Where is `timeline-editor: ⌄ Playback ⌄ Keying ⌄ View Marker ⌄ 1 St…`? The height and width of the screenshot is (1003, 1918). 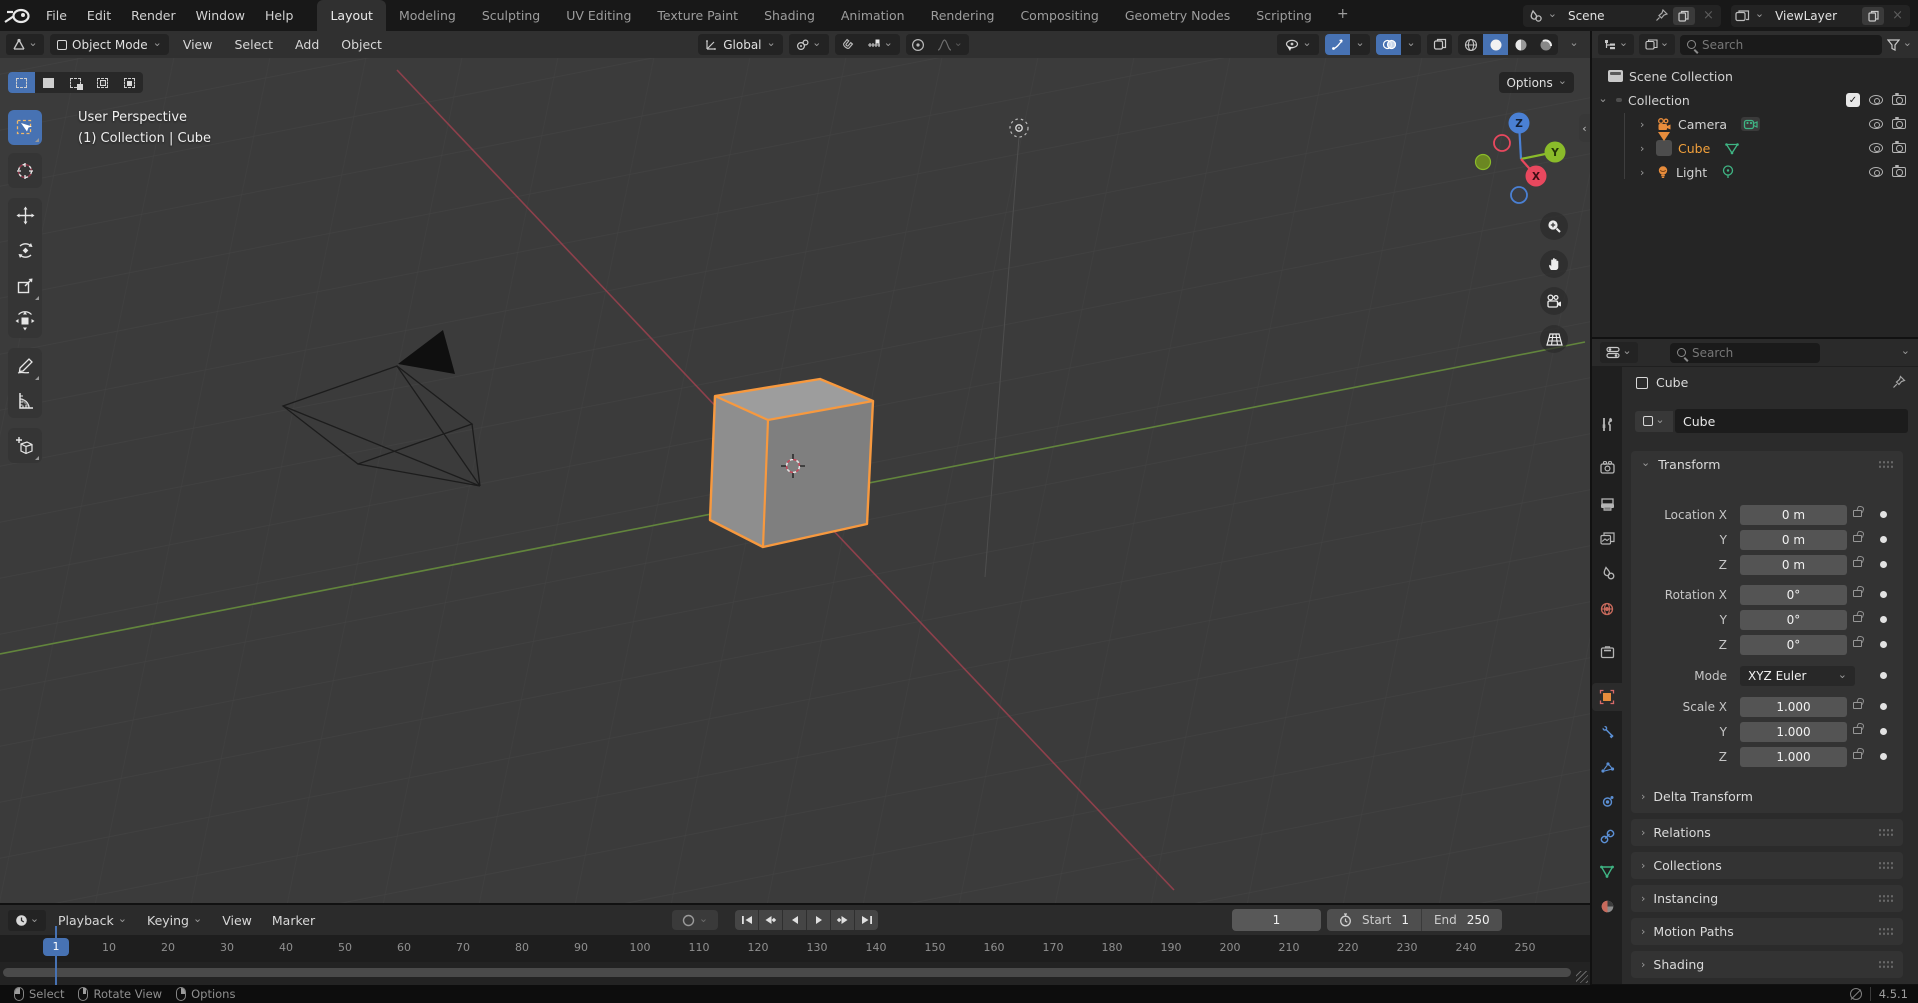
timeline-editor: ⌄ Playback ⌄ Keying ⌄ View Marker ⌄ 1 St… is located at coordinates (795, 945).